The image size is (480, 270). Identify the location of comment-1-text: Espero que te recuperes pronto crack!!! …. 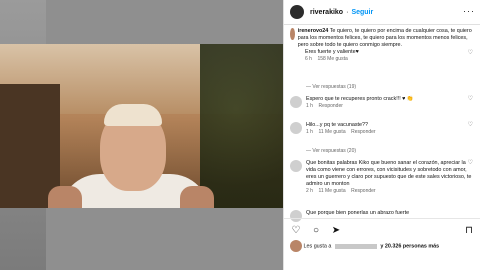
(360, 99).